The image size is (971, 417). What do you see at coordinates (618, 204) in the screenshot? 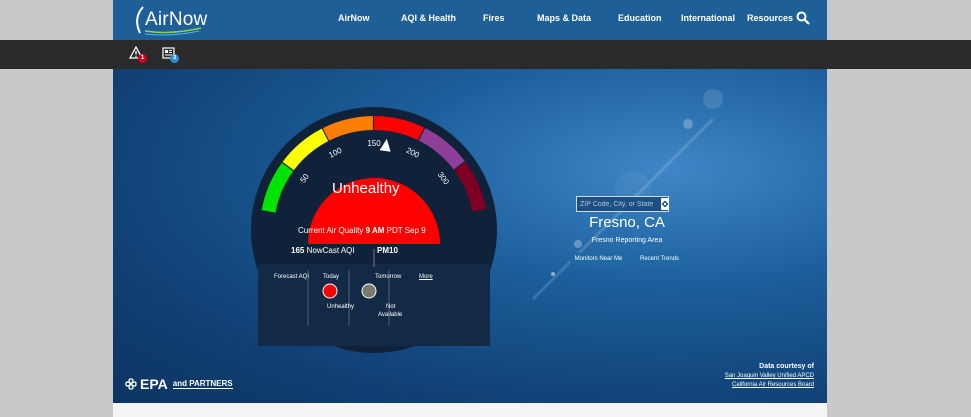
I see `location-search-input` at bounding box center [618, 204].